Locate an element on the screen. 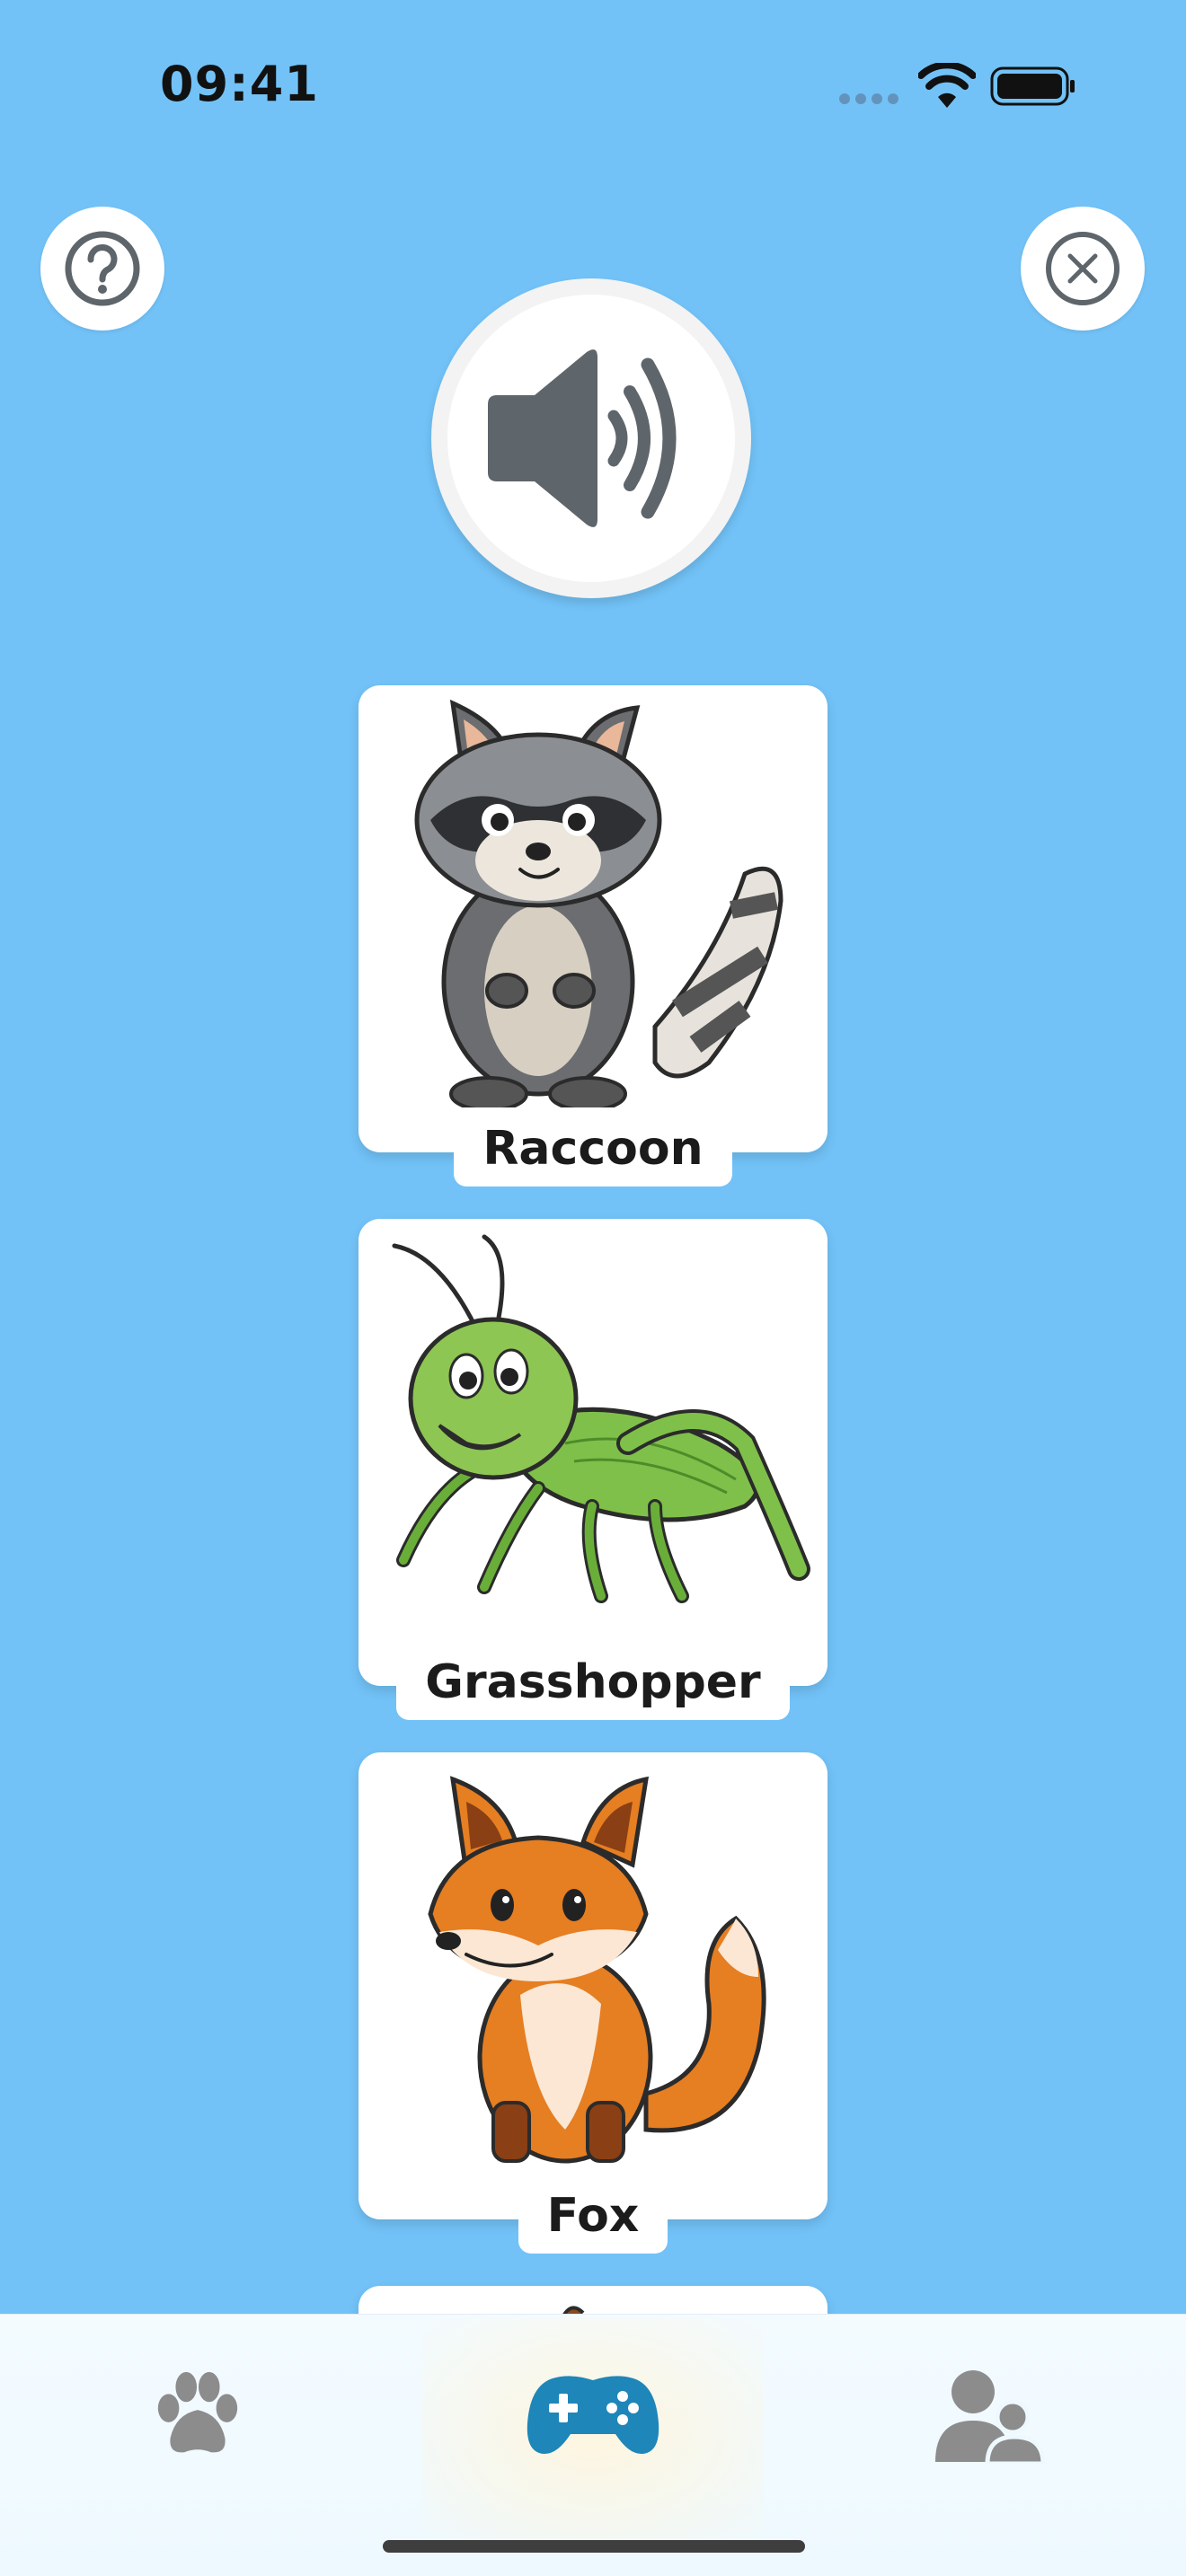 The image size is (1186, 2576). close-button is located at coordinates (1083, 269).